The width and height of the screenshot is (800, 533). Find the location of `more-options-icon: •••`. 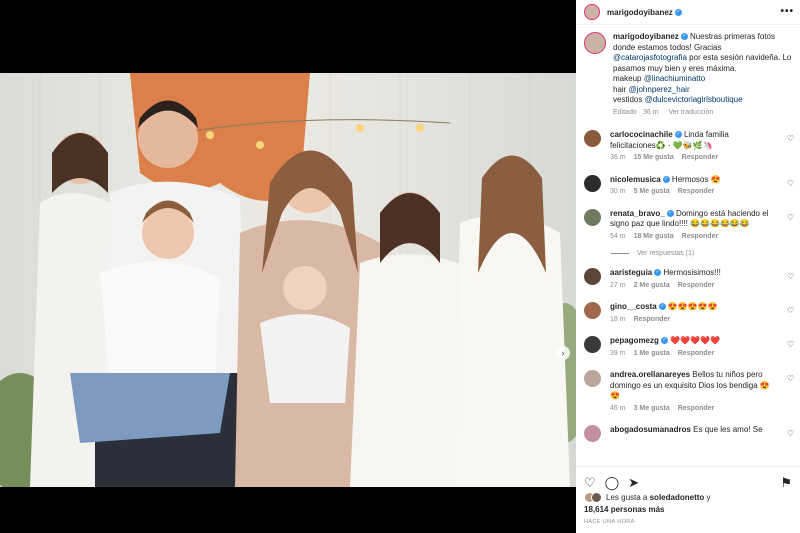

more-options-icon: ••• is located at coordinates (787, 11).